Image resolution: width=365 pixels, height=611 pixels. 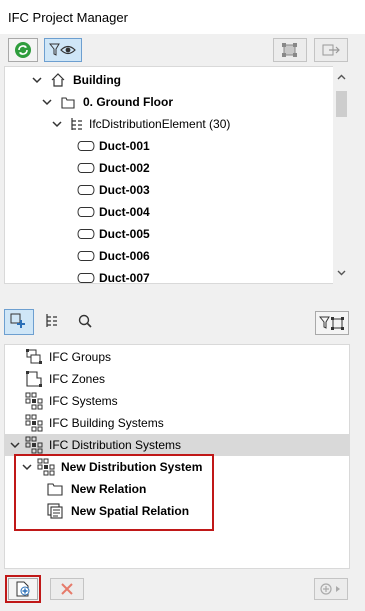 I want to click on search-icon, so click(x=85, y=323).